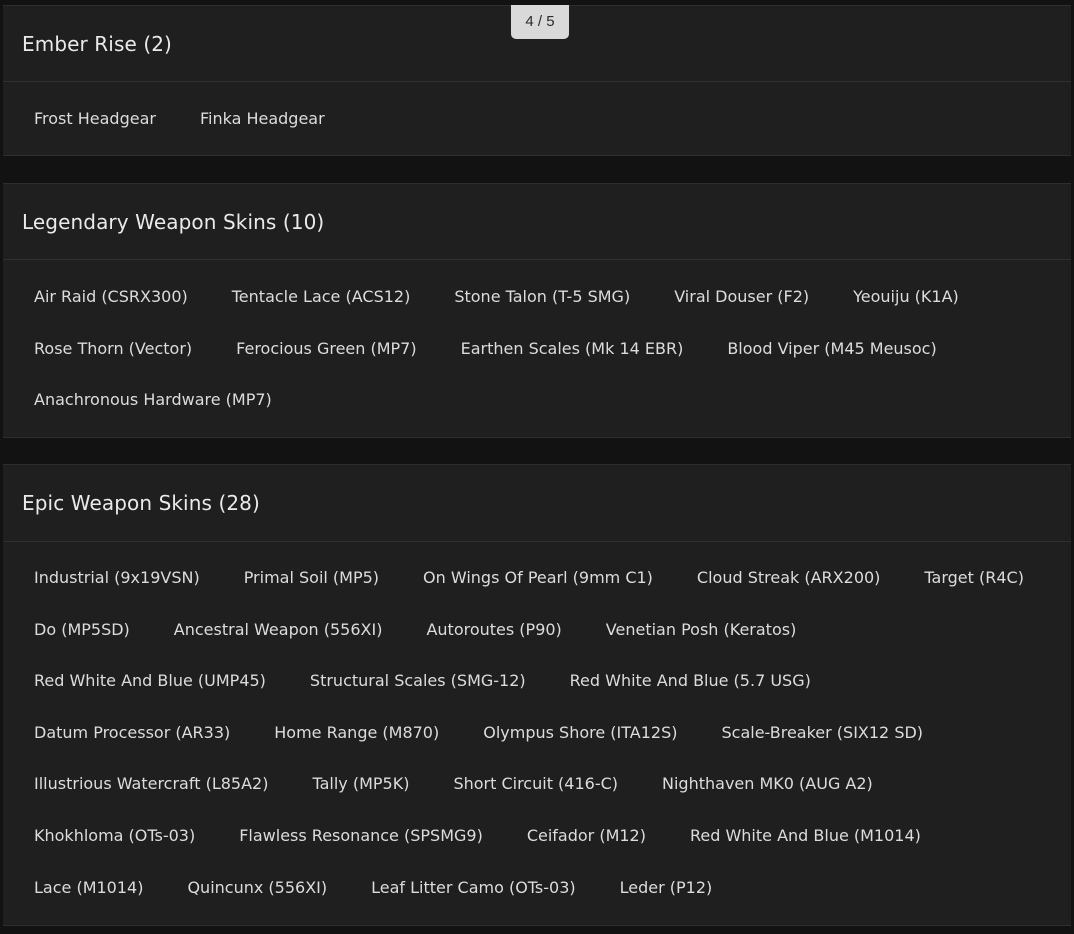 The height and width of the screenshot is (934, 1074). Describe the element at coordinates (974, 578) in the screenshot. I see `list-item: Target (R4C)` at that location.